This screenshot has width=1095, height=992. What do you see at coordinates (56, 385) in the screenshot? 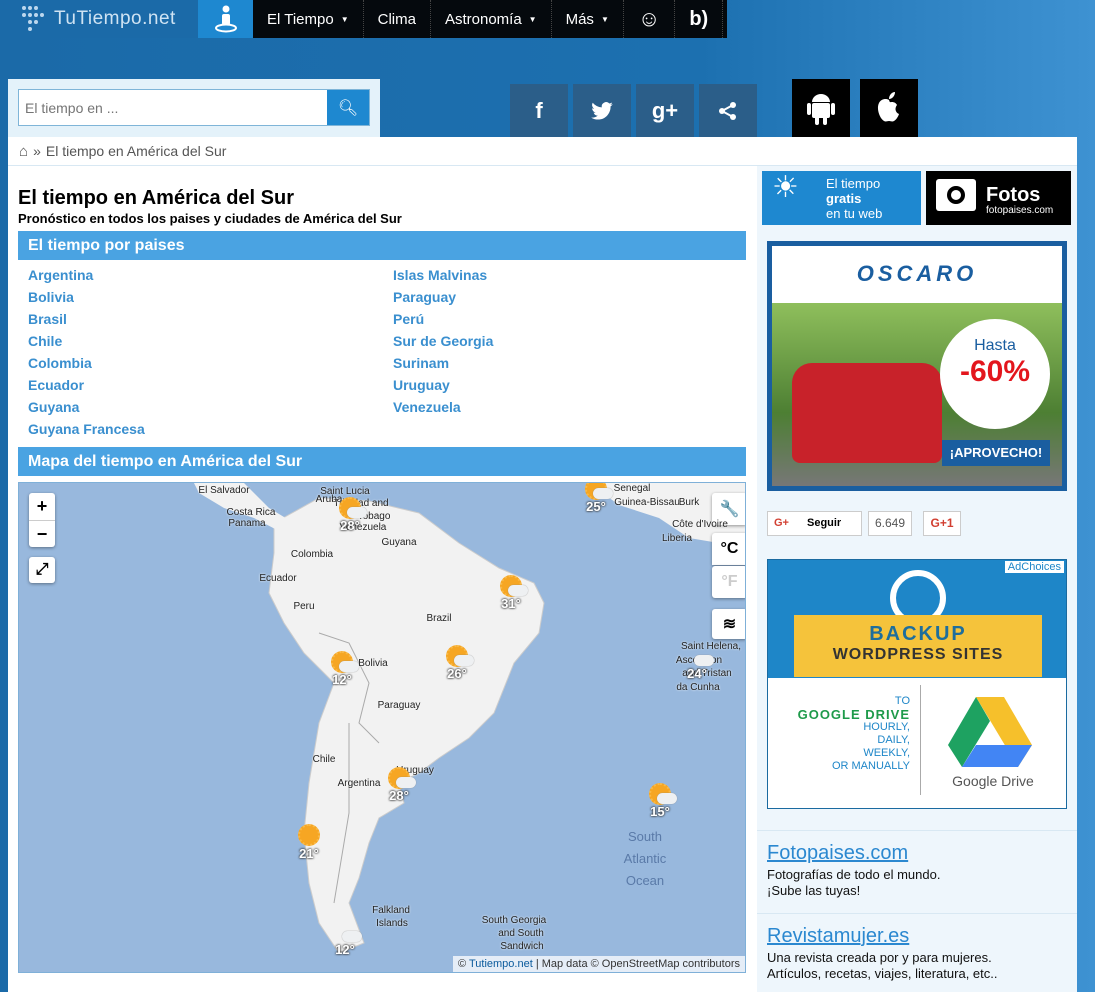
I see `country-link: Ecuador` at bounding box center [56, 385].